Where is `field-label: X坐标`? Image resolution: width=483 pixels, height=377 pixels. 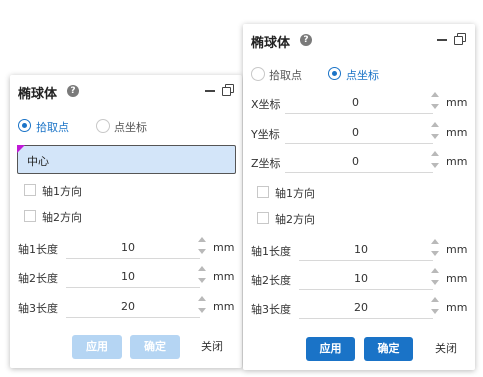 field-label: X坐标 is located at coordinates (266, 104).